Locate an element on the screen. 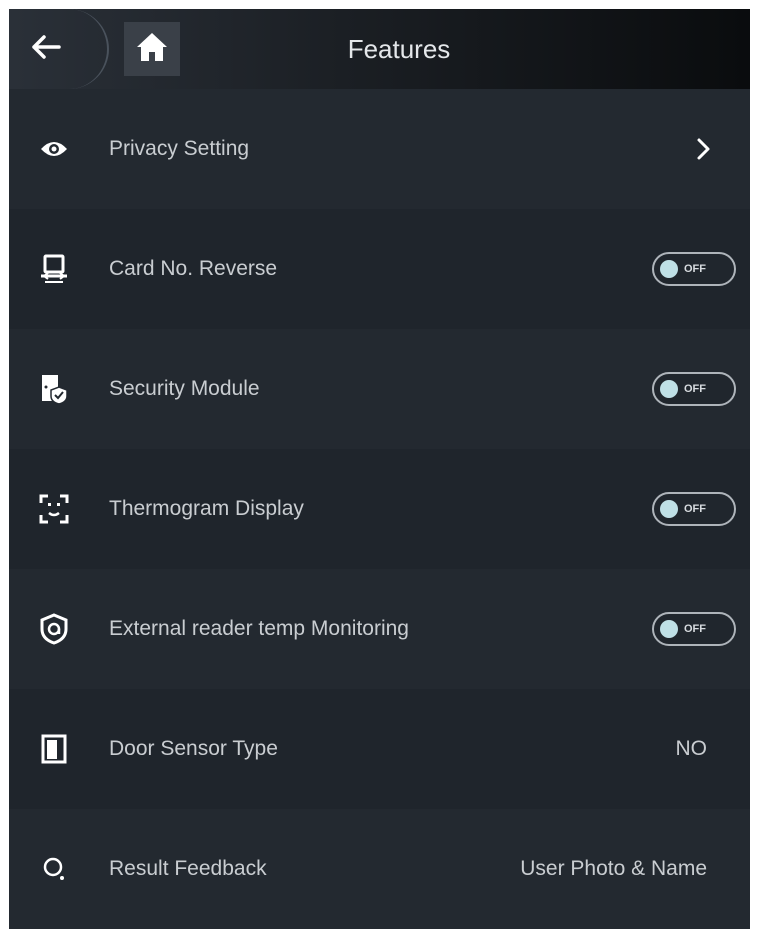  security-module-toggle: OFF is located at coordinates (694, 389).